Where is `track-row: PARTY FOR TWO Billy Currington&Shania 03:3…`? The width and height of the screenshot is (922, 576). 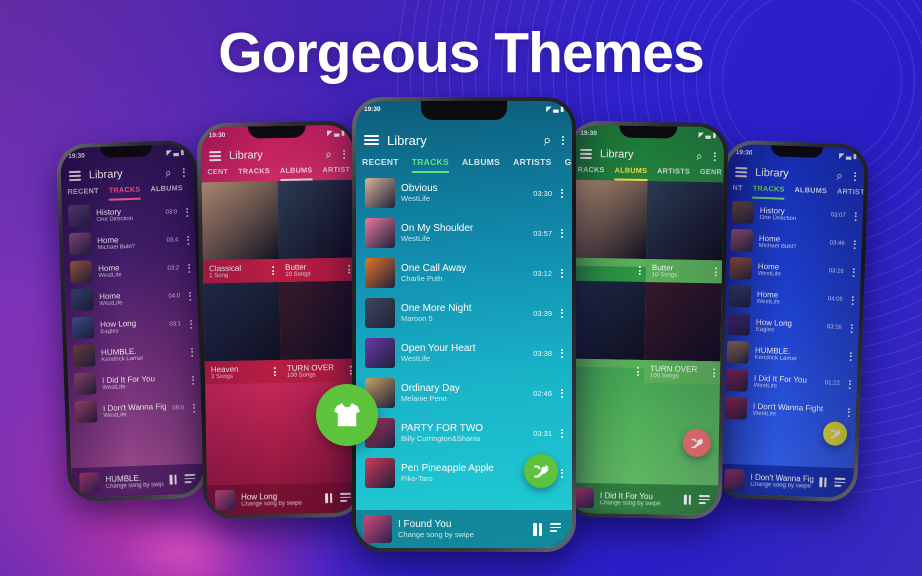 track-row: PARTY FOR TWO Billy Currington&Shania 03:3… is located at coordinates (464, 433).